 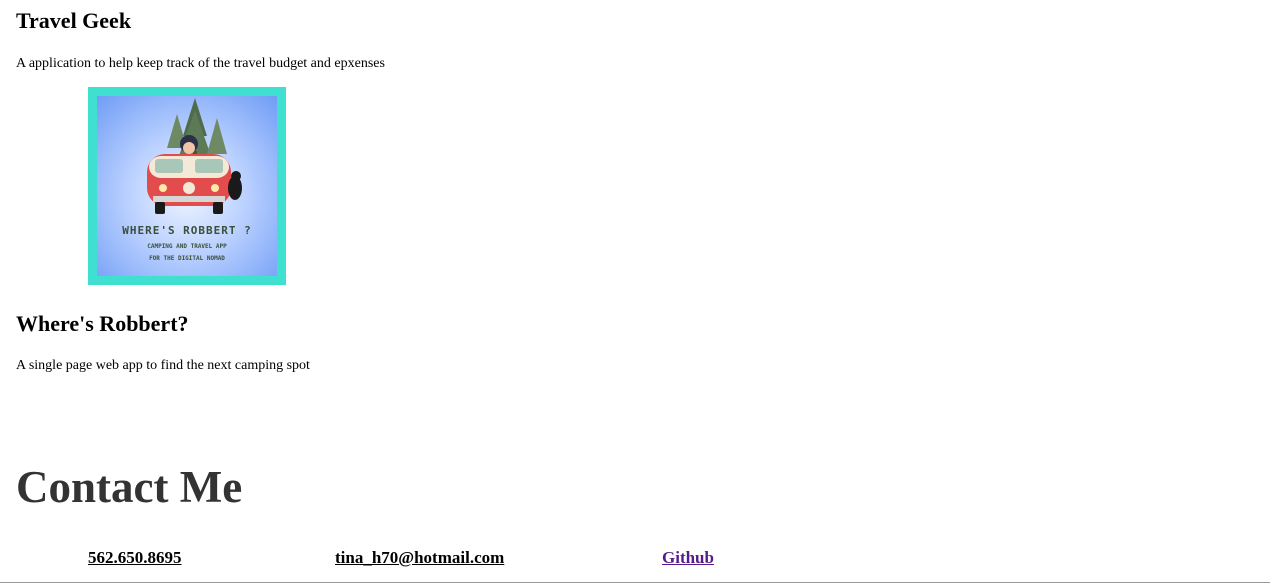 What do you see at coordinates (135, 557) in the screenshot?
I see `phone-link: 562.650.8695` at bounding box center [135, 557].